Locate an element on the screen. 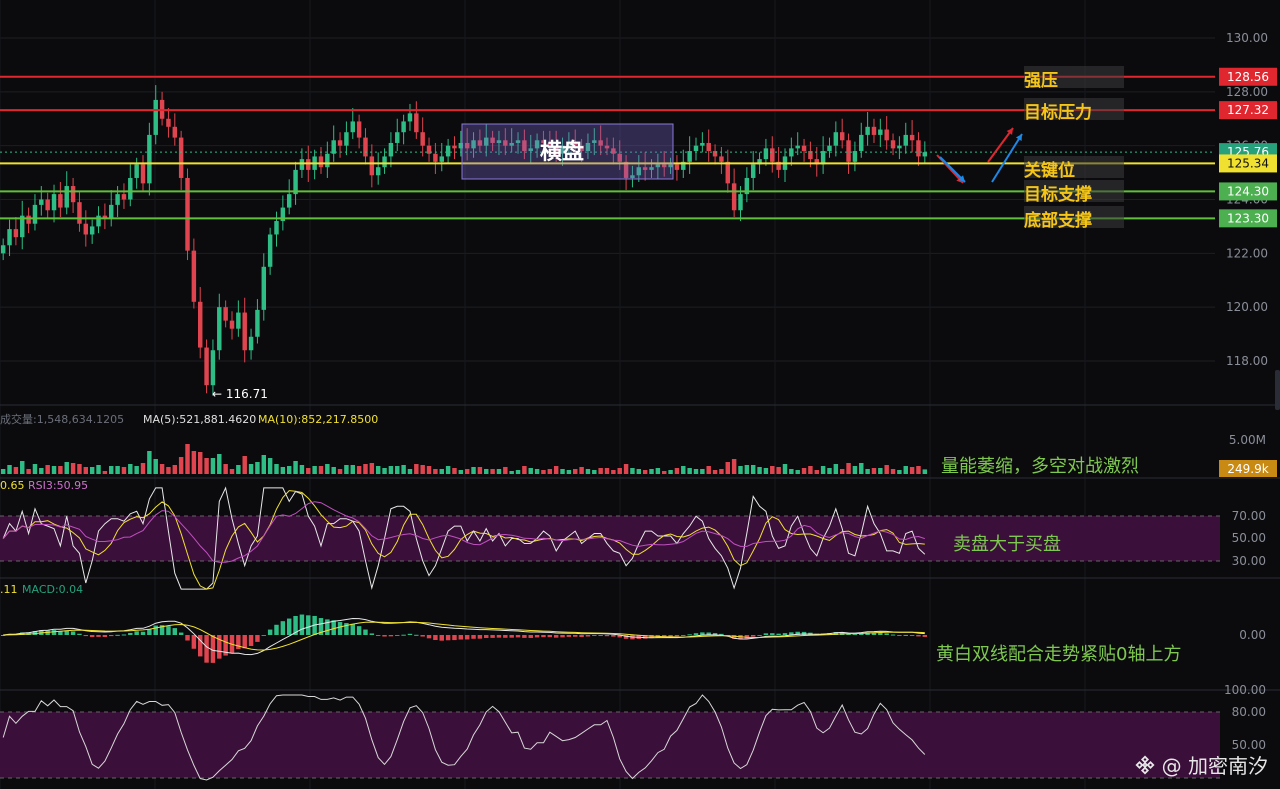 The width and height of the screenshot is (1280, 789). rsi-pane: 0.65 RSI3:50.95 70.00 50.00 30.00 is located at coordinates (633, 534).